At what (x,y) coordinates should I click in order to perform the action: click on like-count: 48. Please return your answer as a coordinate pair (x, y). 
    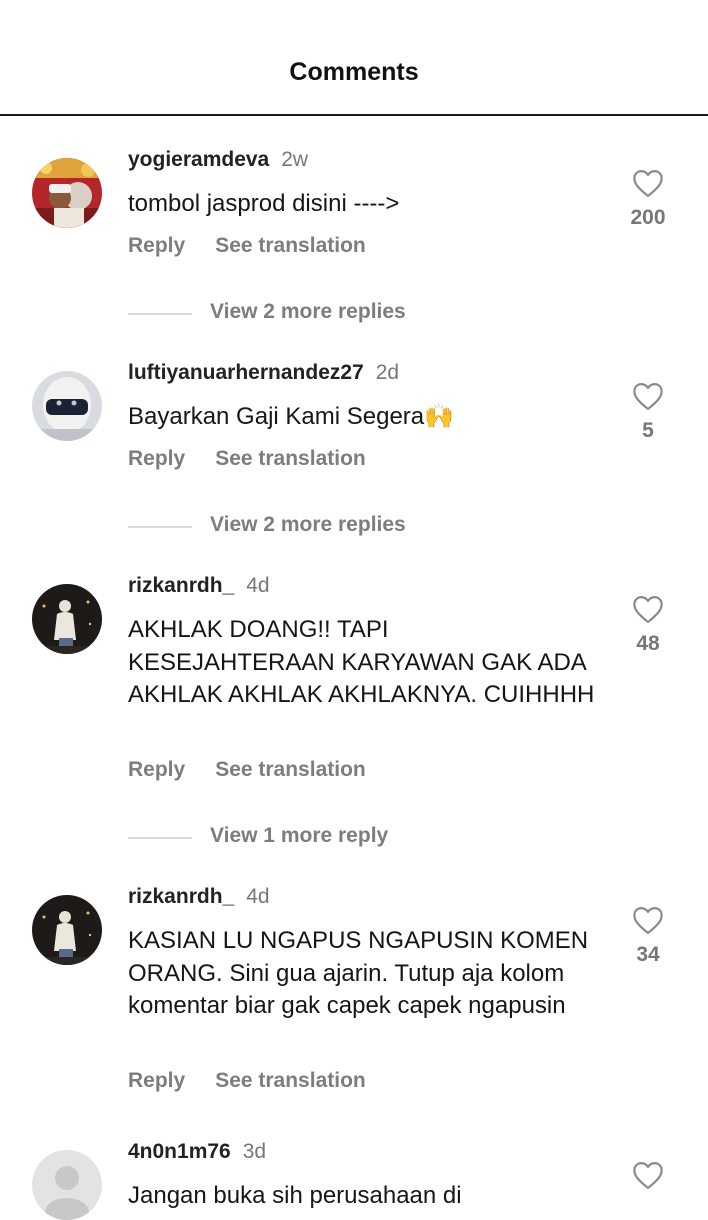
    Looking at the image, I should click on (648, 643).